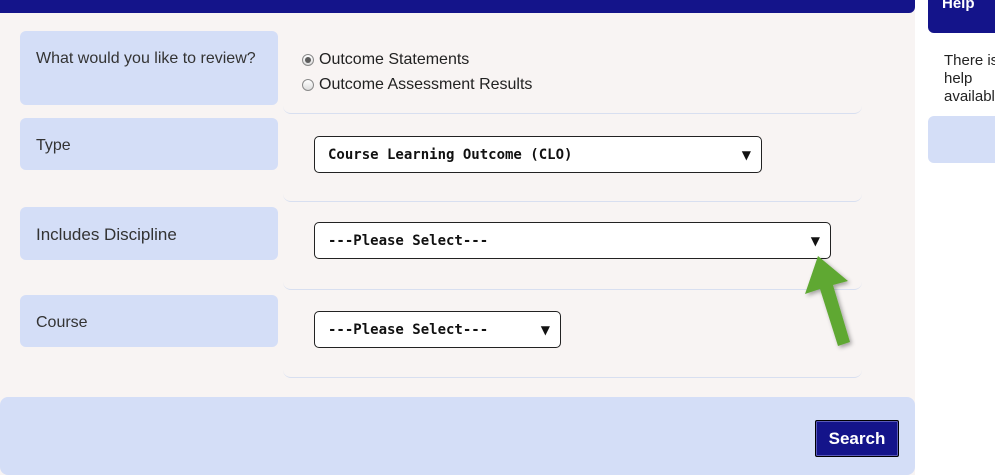 This screenshot has width=995, height=475. I want to click on help-footer, so click(961, 139).